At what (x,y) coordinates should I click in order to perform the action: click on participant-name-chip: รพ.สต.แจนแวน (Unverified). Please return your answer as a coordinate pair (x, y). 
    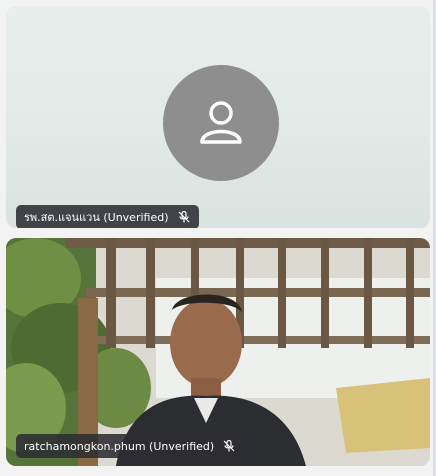
    Looking at the image, I should click on (107, 216).